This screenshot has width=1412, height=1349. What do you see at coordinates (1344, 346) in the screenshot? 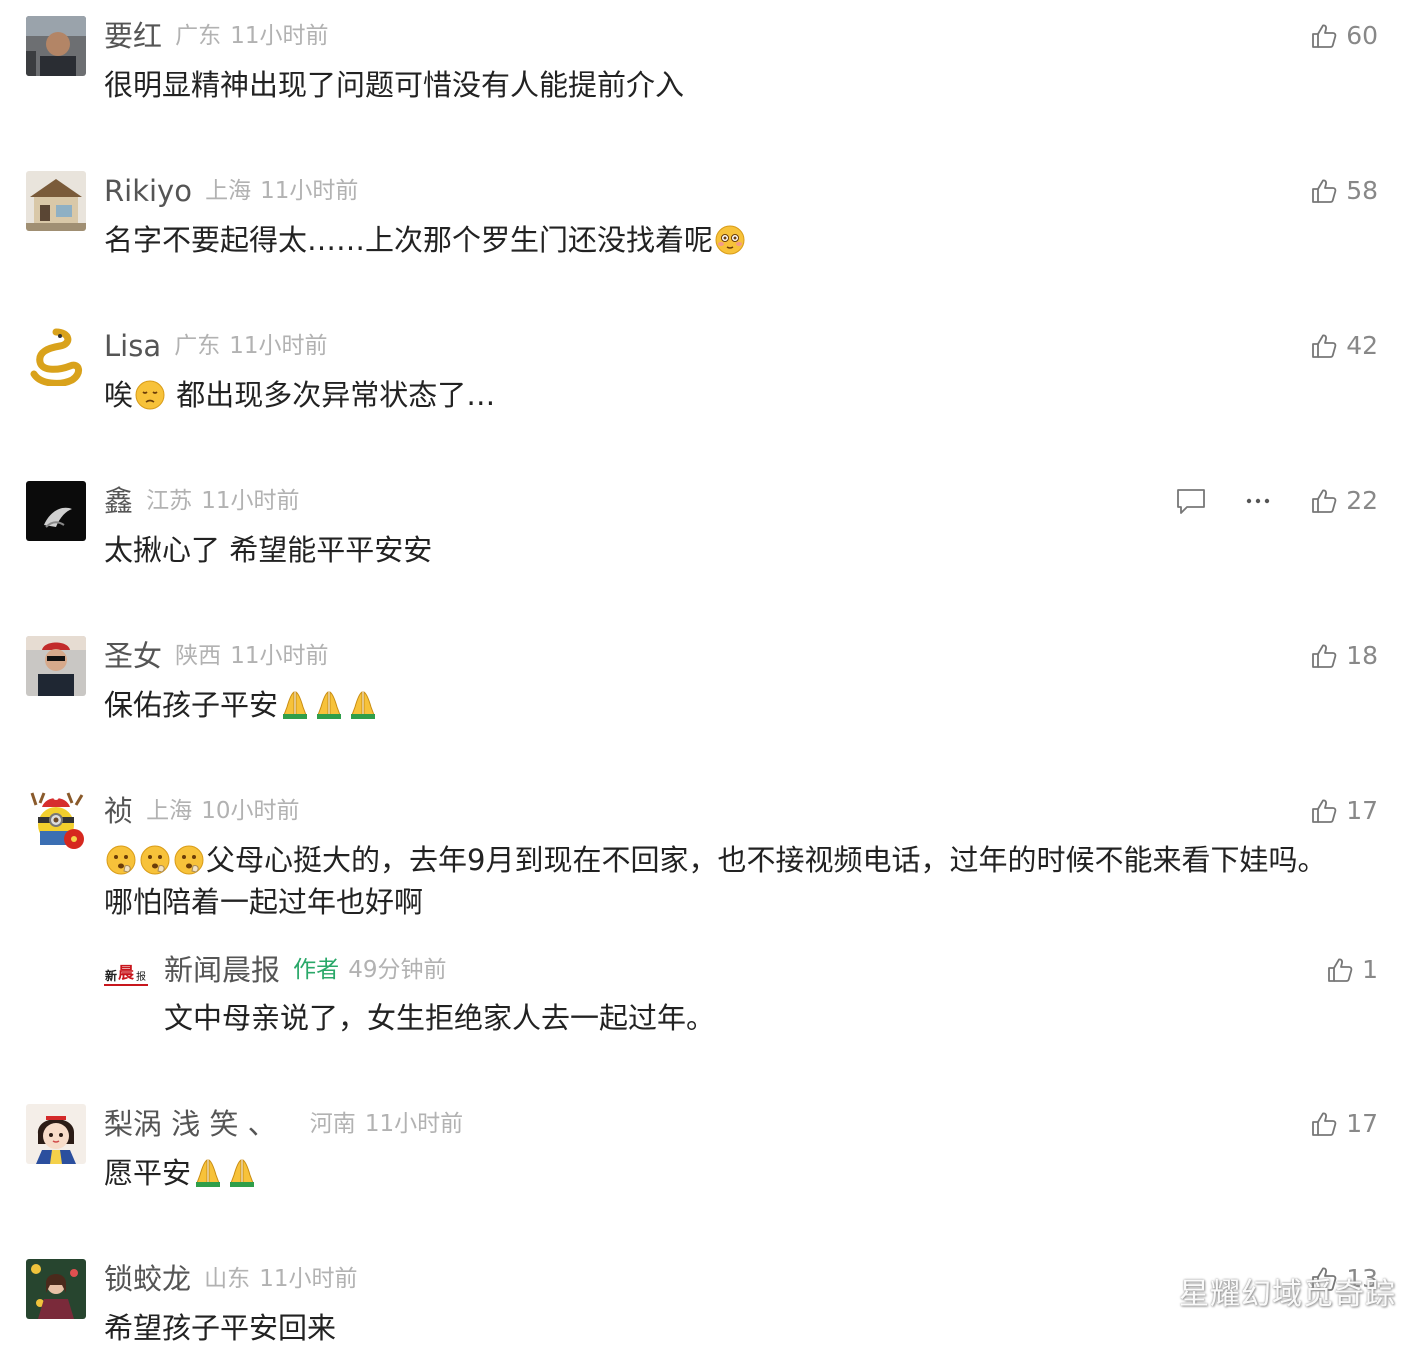
I see `like-button: 42` at bounding box center [1344, 346].